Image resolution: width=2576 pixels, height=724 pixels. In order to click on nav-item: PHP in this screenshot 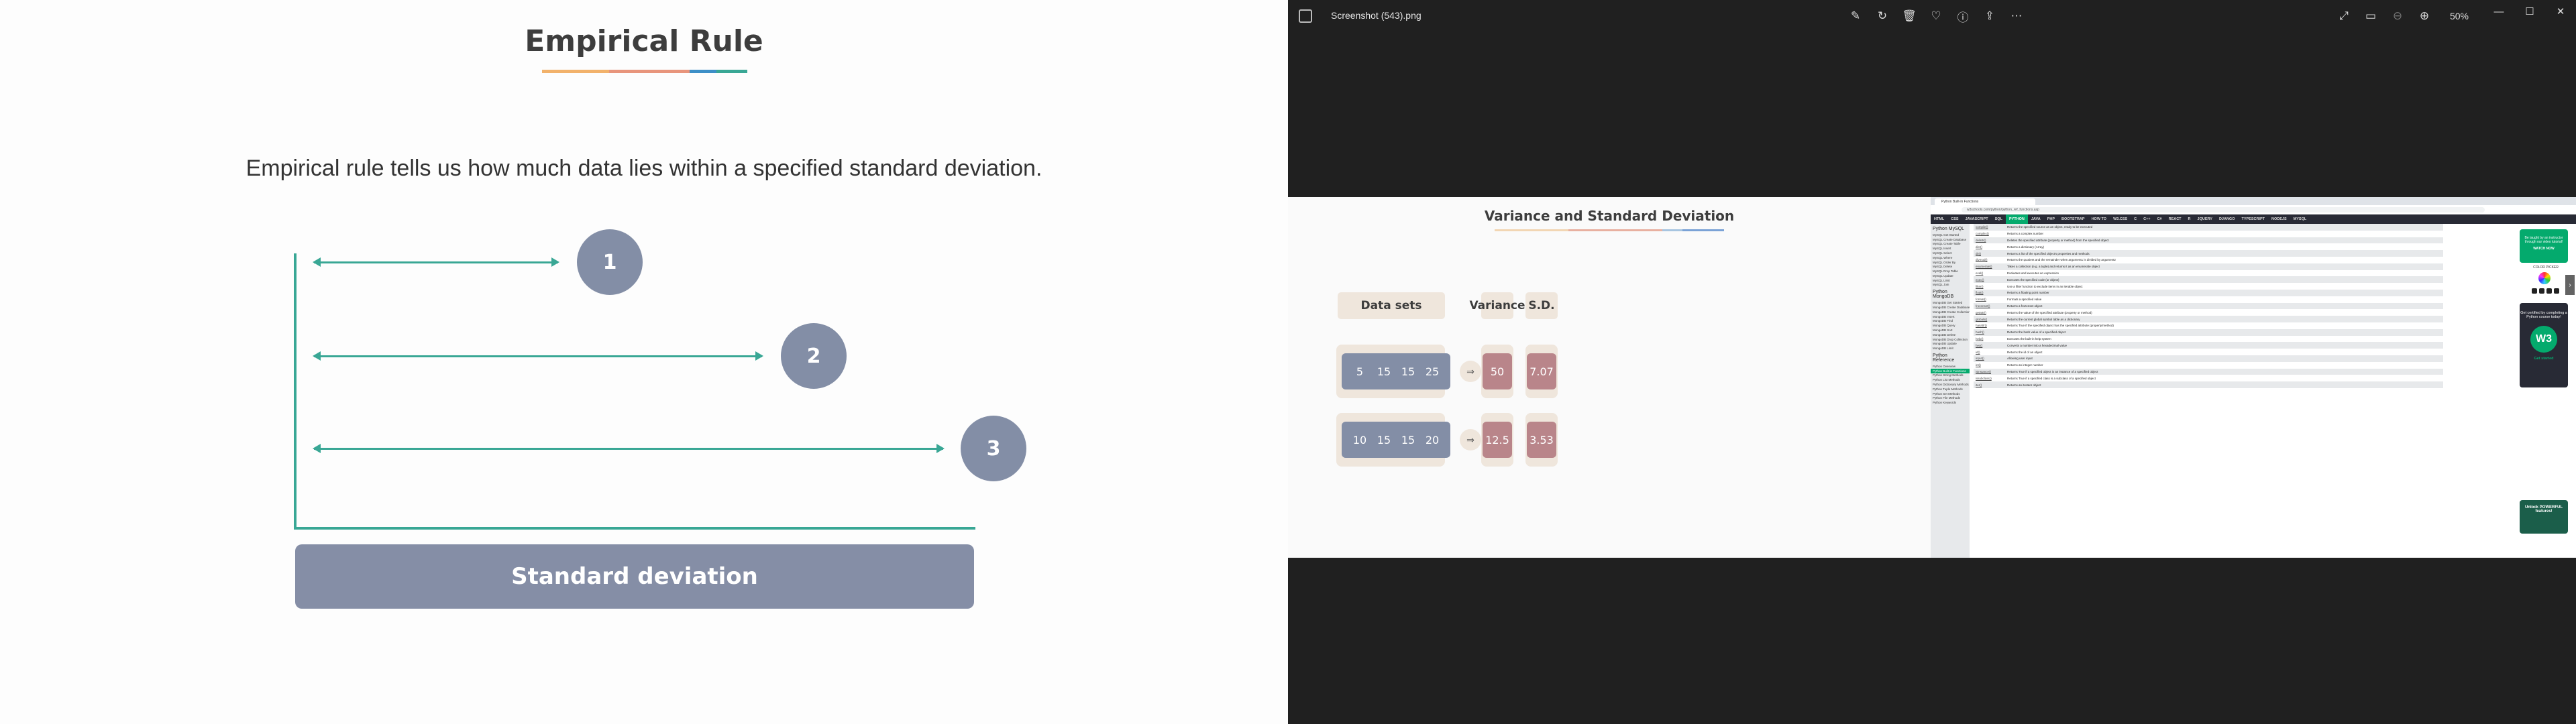, I will do `click(2051, 219)`.